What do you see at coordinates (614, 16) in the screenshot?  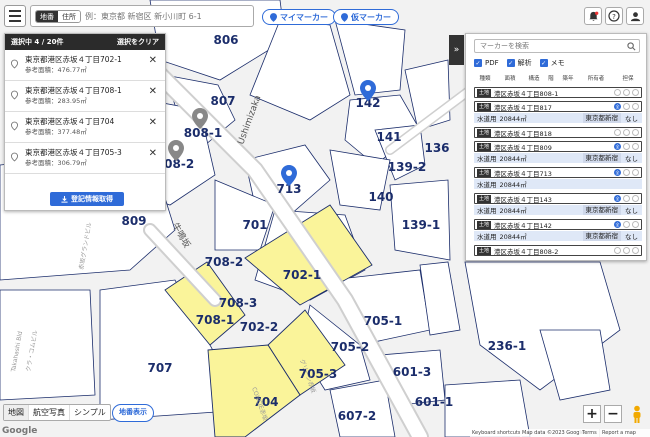 I see `help-icon: ?` at bounding box center [614, 16].